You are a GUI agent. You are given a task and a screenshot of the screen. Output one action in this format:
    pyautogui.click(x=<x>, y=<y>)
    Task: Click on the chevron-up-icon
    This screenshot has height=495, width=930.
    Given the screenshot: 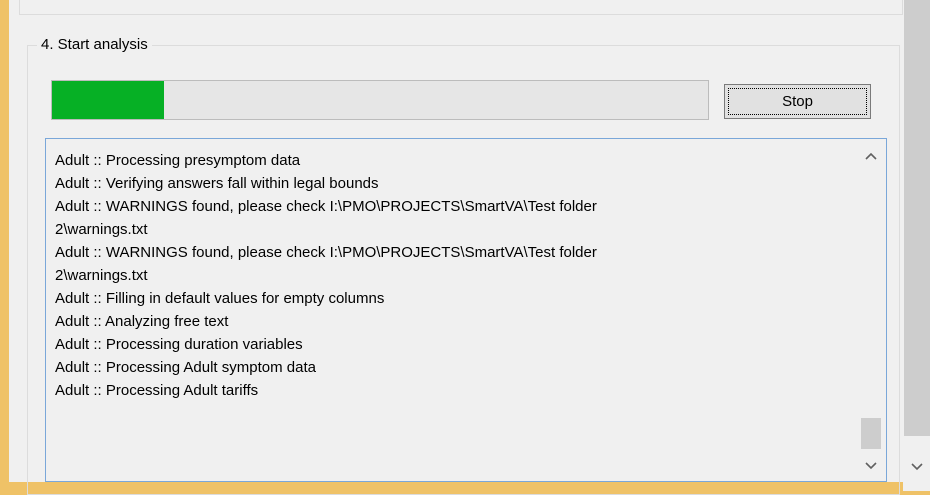 What is the action you would take?
    pyautogui.click(x=871, y=156)
    